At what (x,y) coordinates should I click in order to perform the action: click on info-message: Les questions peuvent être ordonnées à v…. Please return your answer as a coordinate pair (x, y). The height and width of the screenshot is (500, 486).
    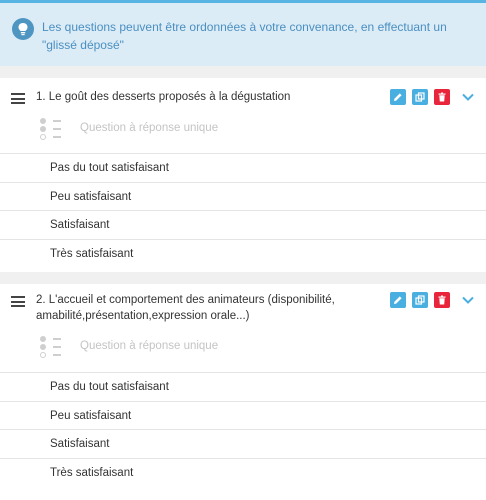
    Looking at the image, I should click on (244, 36).